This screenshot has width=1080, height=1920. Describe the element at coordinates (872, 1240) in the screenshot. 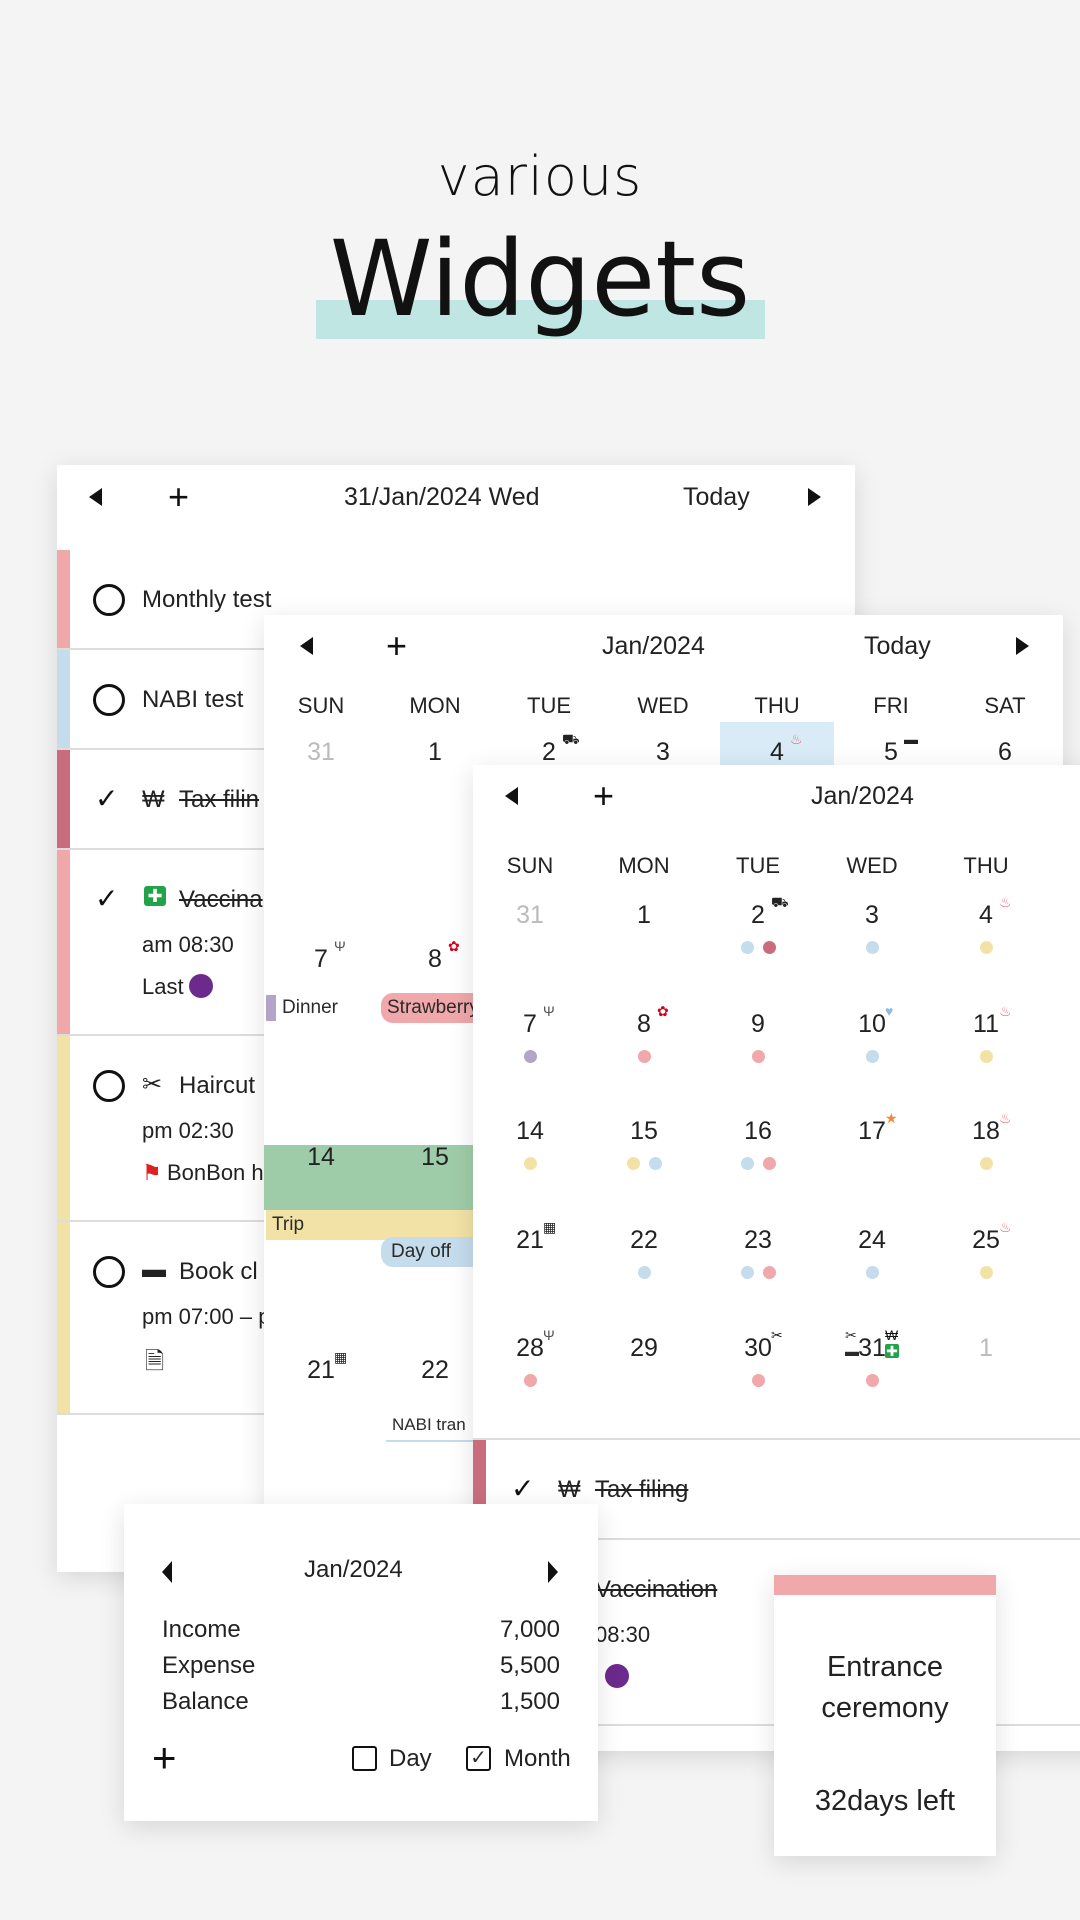

I see `day-cell-24: 24` at that location.